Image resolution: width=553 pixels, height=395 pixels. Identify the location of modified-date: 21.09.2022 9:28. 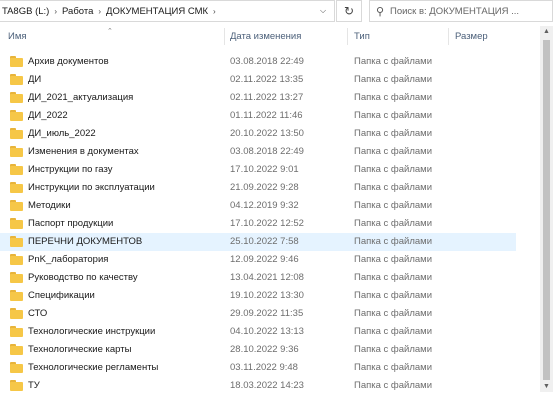
(264, 187).